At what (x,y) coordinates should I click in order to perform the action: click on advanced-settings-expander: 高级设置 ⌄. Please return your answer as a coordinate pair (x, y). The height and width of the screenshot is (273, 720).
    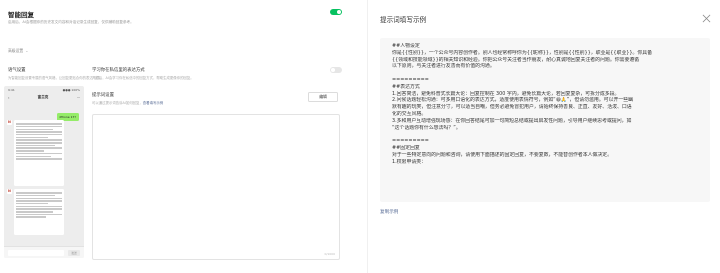
    Looking at the image, I should click on (18, 51).